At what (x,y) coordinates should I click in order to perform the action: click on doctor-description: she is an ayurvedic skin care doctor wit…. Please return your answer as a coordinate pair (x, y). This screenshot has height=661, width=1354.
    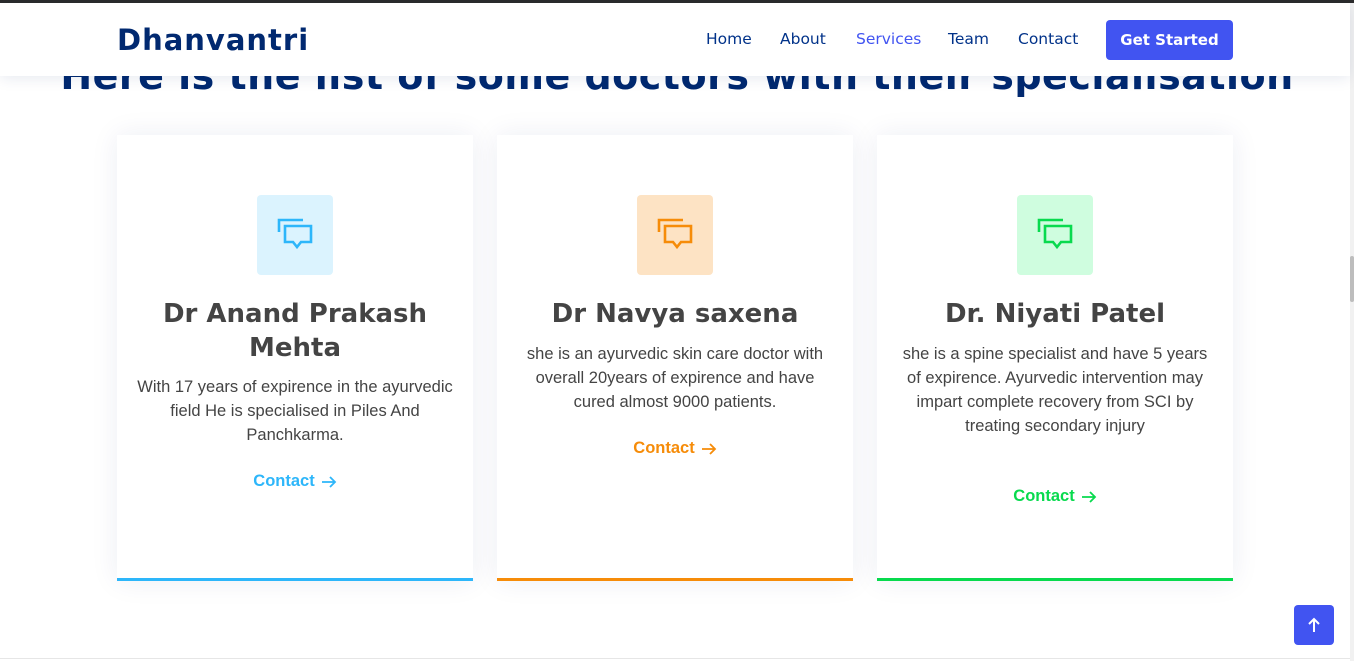
    Looking at the image, I should click on (675, 378).